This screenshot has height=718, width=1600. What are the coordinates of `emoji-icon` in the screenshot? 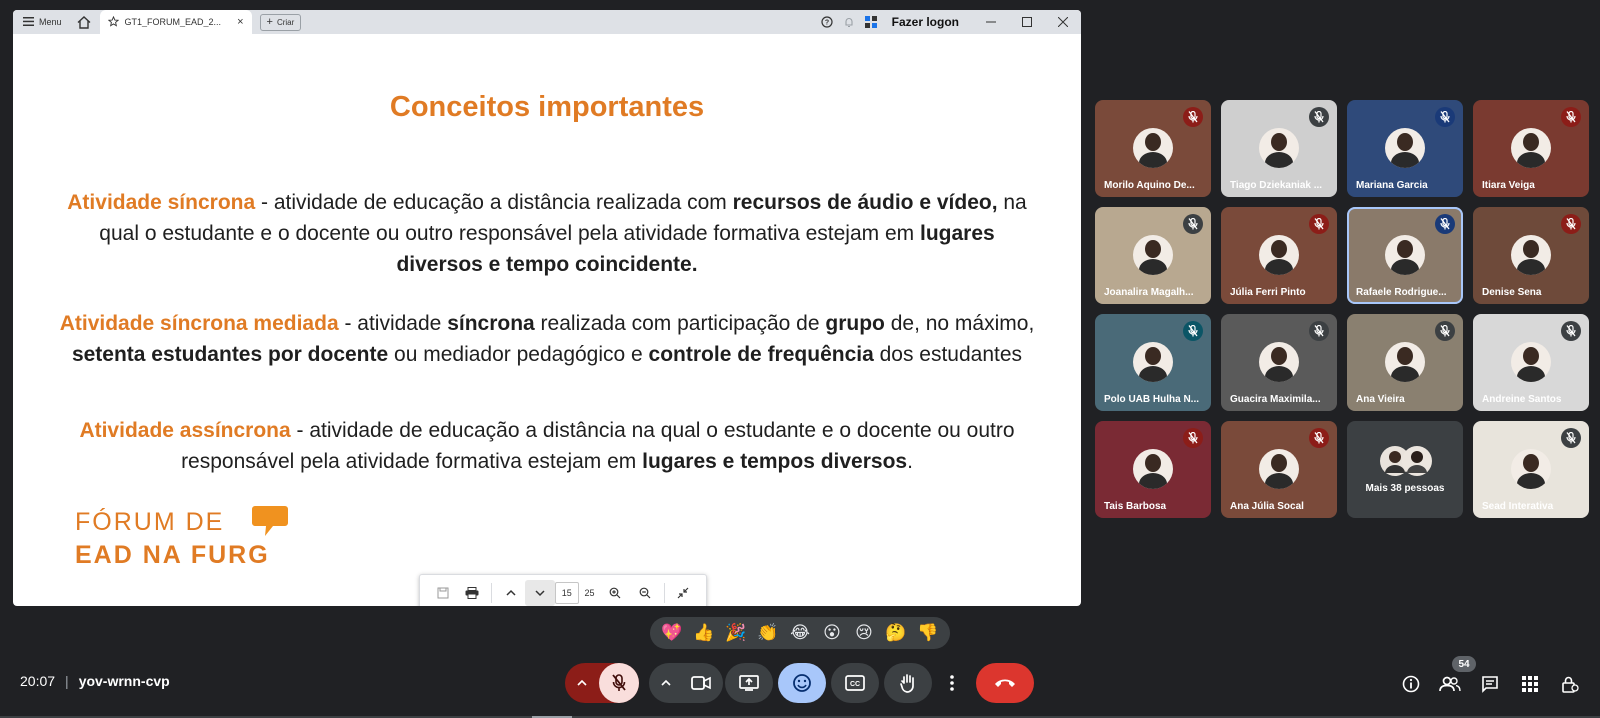 It's located at (802, 683).